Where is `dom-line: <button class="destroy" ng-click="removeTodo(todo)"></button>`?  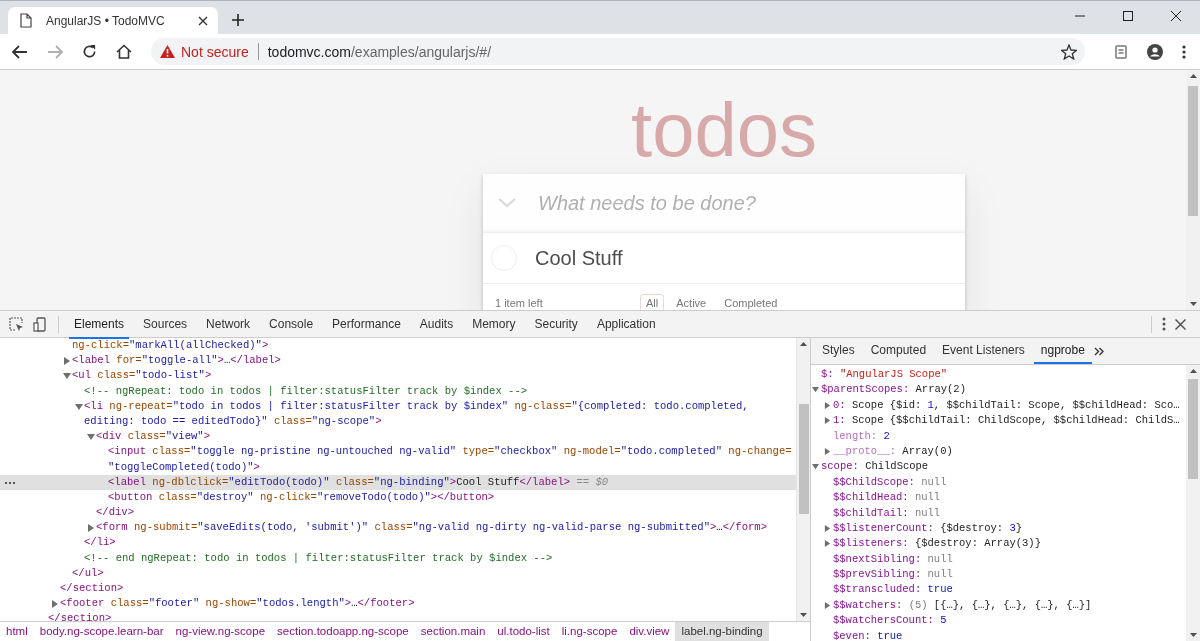
dom-line: <button class="destroy" ng-click="removeTodo(todo)"></button> is located at coordinates (398, 497).